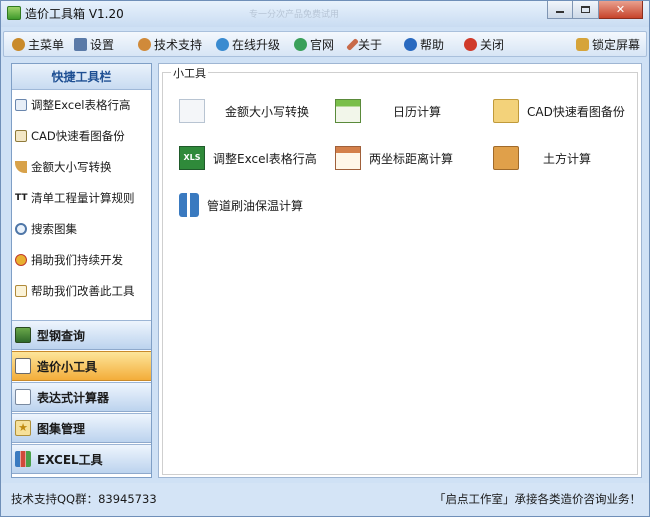 This screenshot has height=517, width=650. What do you see at coordinates (294, 15) in the screenshot?
I see `title-ghost-text: 专一分次产品免费试用` at bounding box center [294, 15].